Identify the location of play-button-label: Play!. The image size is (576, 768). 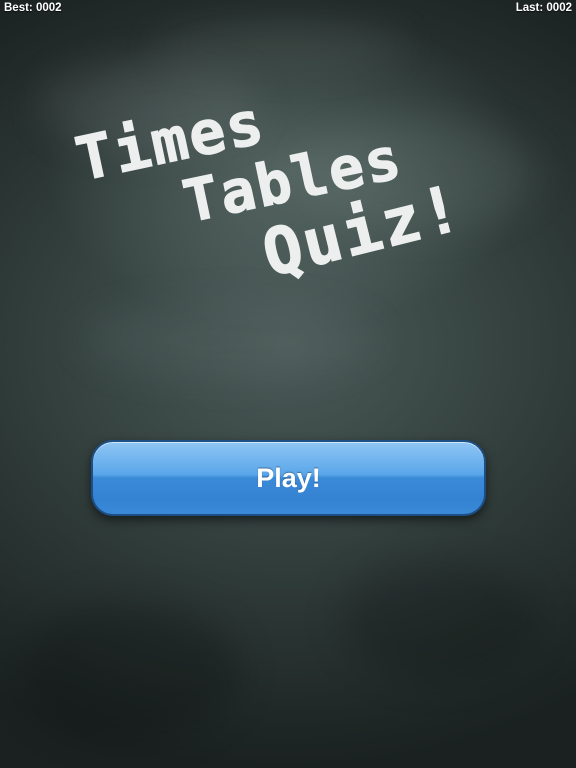
(288, 477).